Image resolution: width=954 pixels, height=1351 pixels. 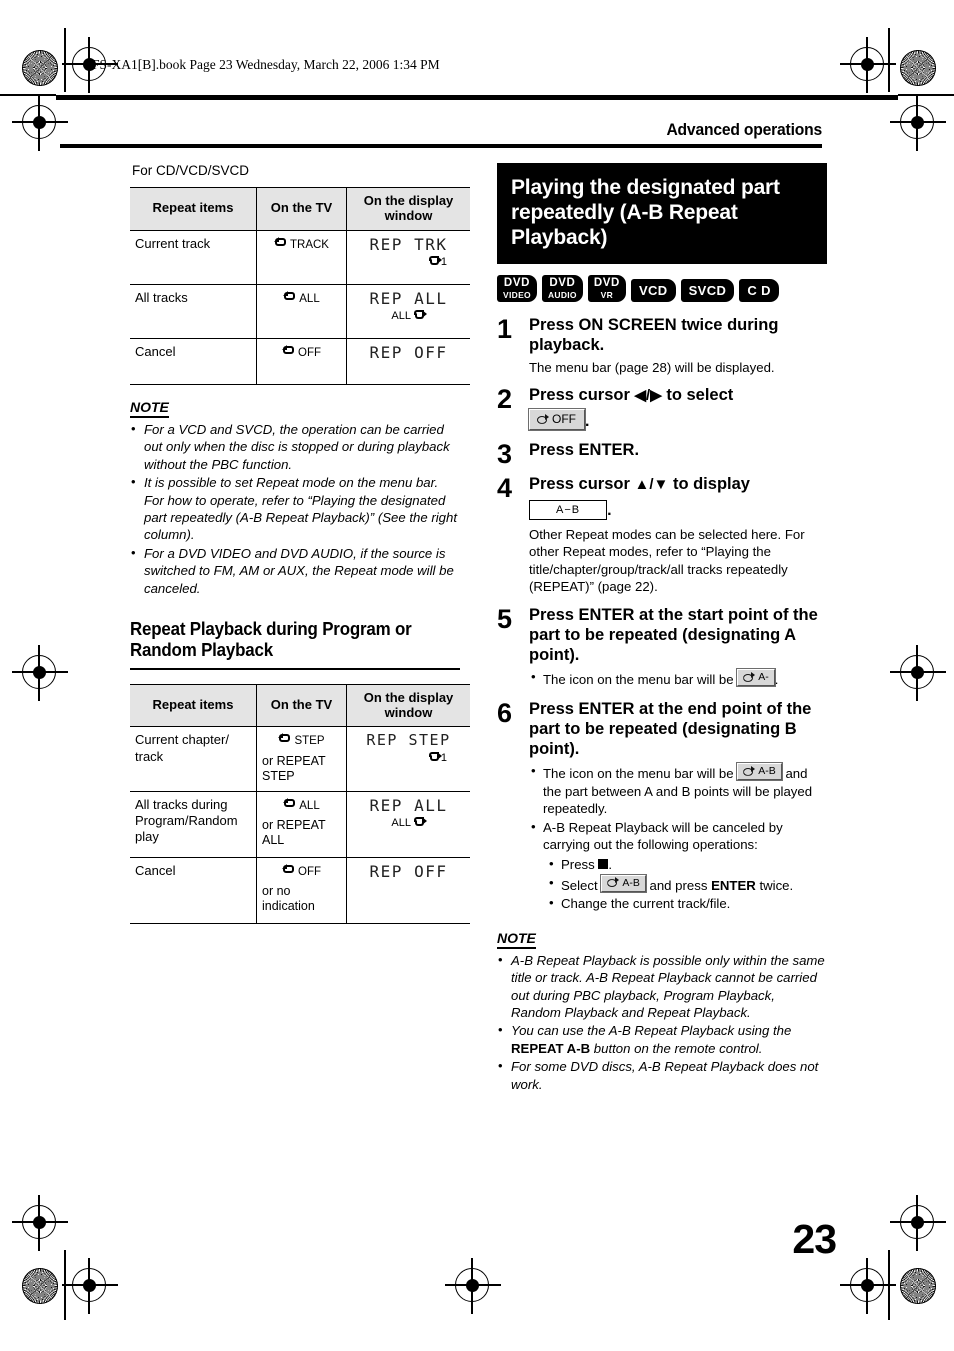 What do you see at coordinates (687, 884) in the screenshot?
I see `sub-bullet-select-ab: Select A-B and press ENTER twice.` at bounding box center [687, 884].